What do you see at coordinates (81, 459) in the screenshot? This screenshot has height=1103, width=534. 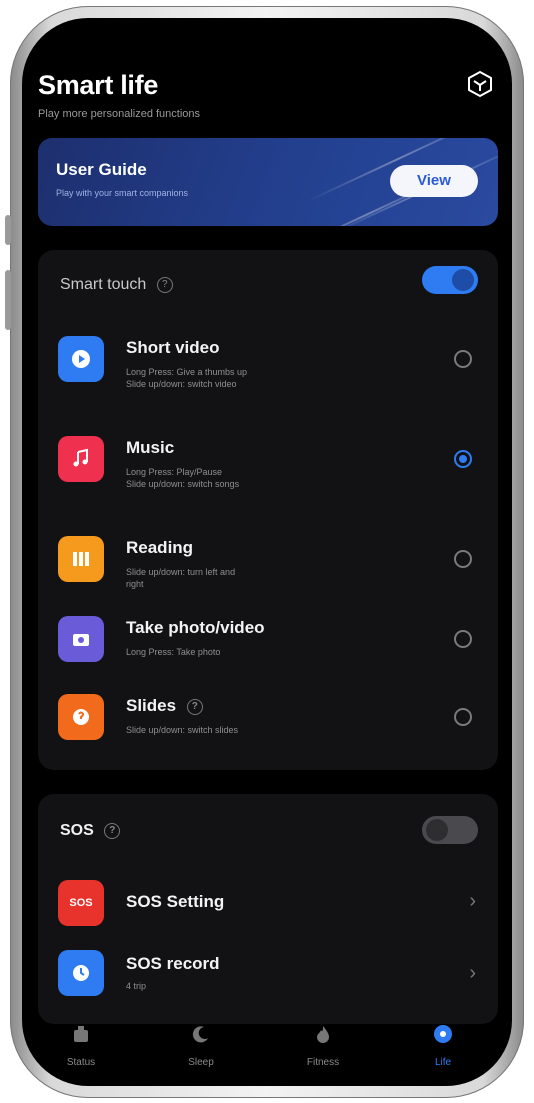 I see `music-note-icon` at bounding box center [81, 459].